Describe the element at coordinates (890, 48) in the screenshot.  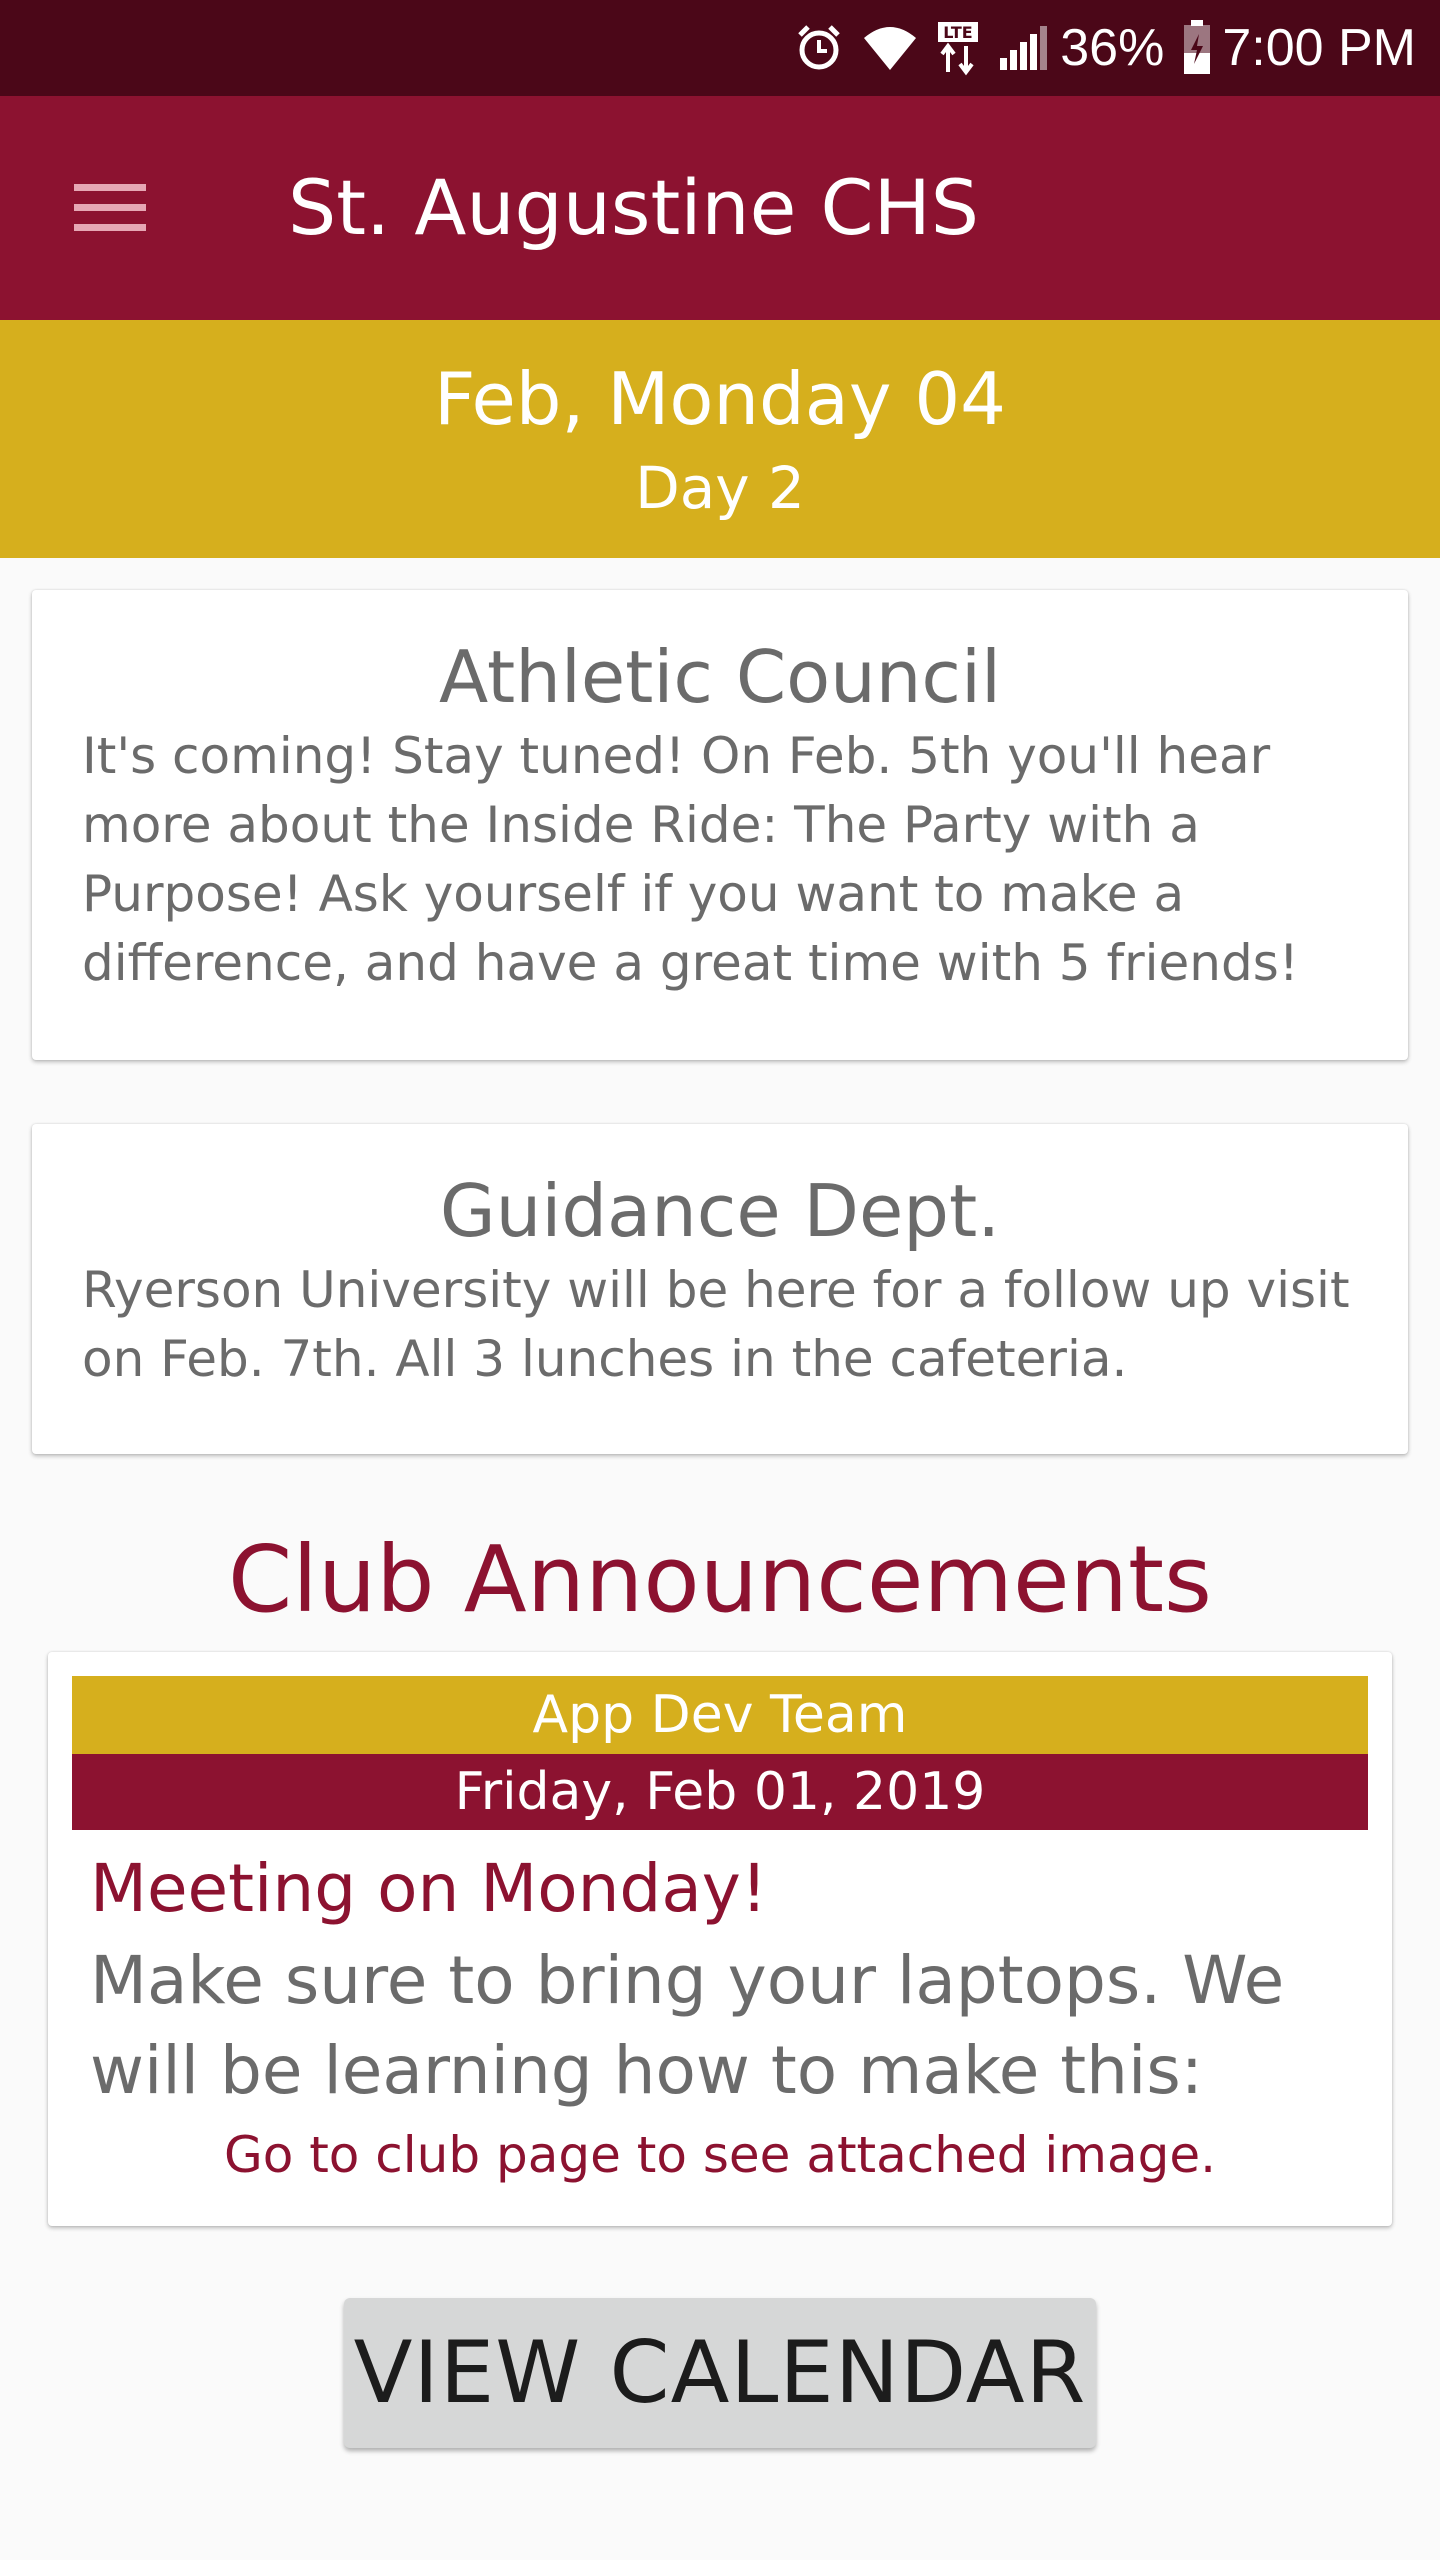
I see `wifi-icon` at that location.